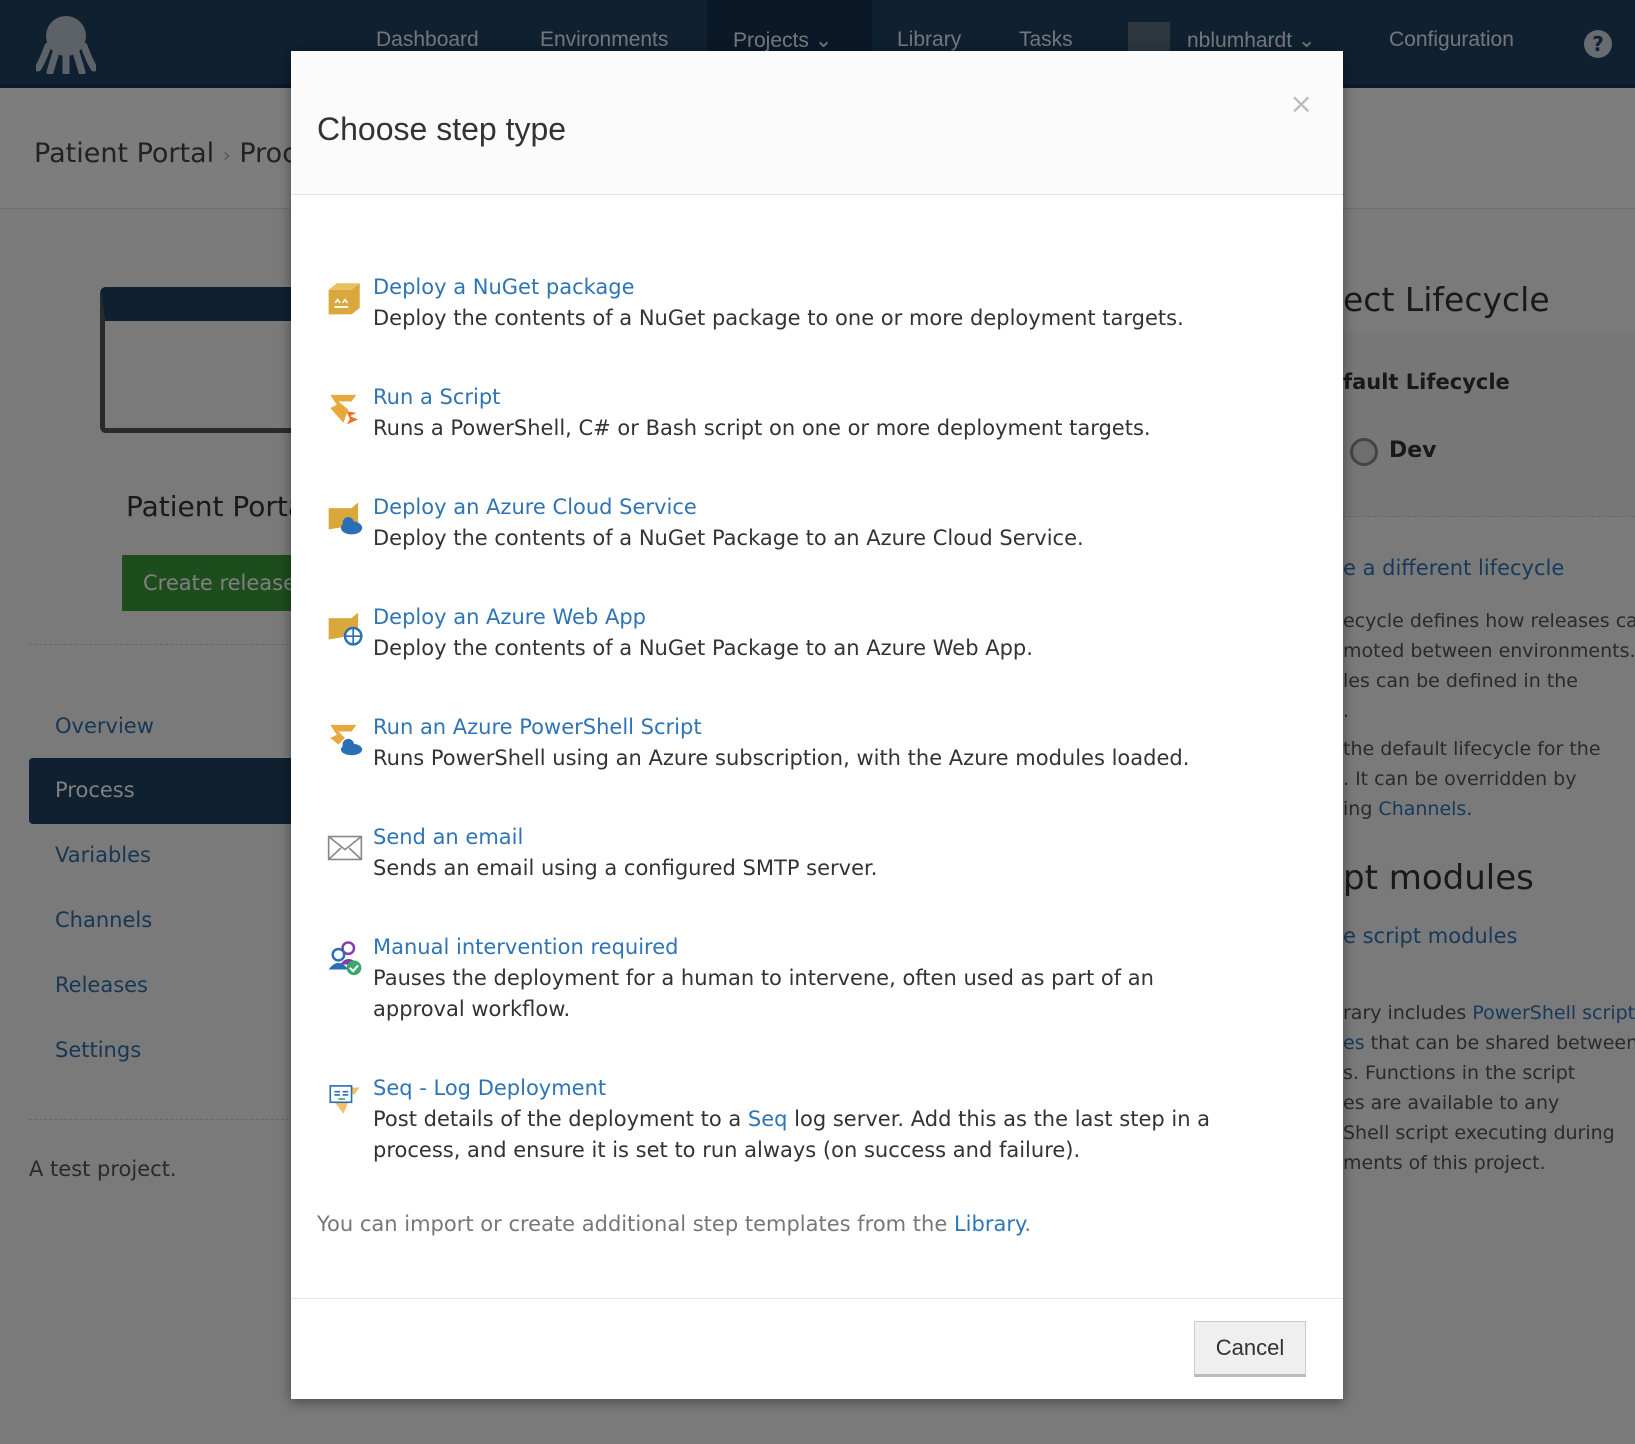  What do you see at coordinates (442, 129) in the screenshot?
I see `modal-title: Choose step type` at bounding box center [442, 129].